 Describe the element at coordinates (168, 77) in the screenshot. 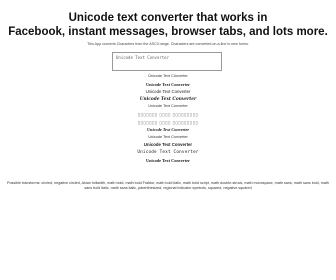

I see `conversion-line: Ûnicode Text Cönverter` at that location.